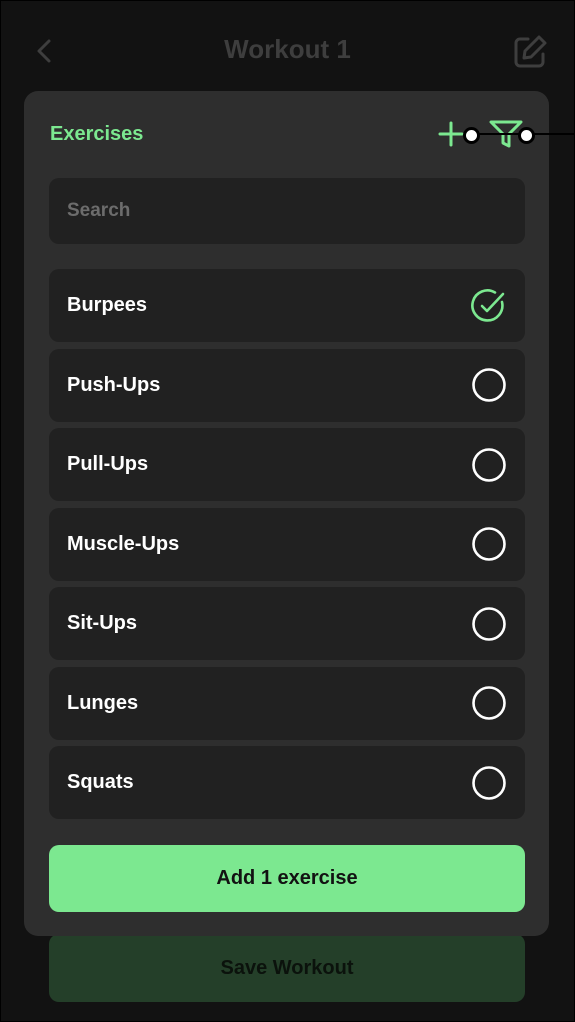 The image size is (575, 1022). I want to click on page-title: Workout 1, so click(287, 49).